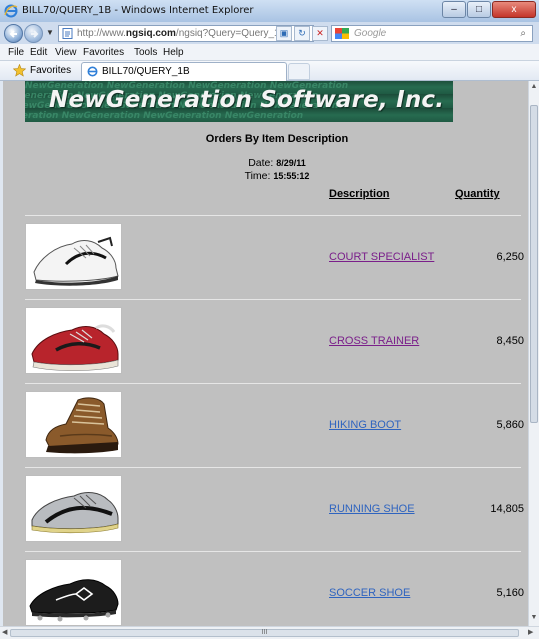 The width and height of the screenshot is (539, 639). Describe the element at coordinates (16, 52) in the screenshot. I see `menu-file: File` at that location.